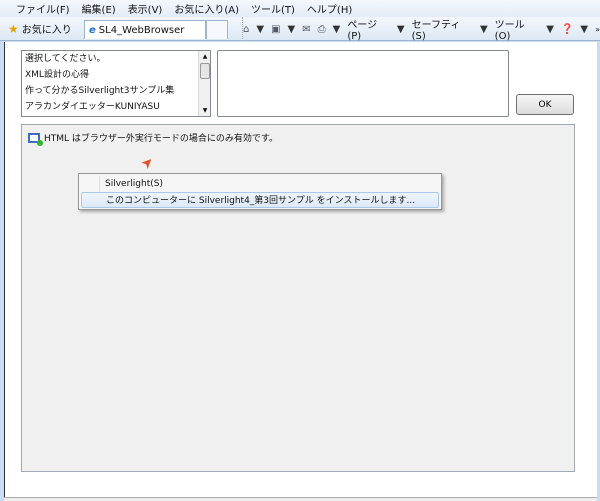  What do you see at coordinates (300, 499) in the screenshot?
I see `status-bar` at bounding box center [300, 499].